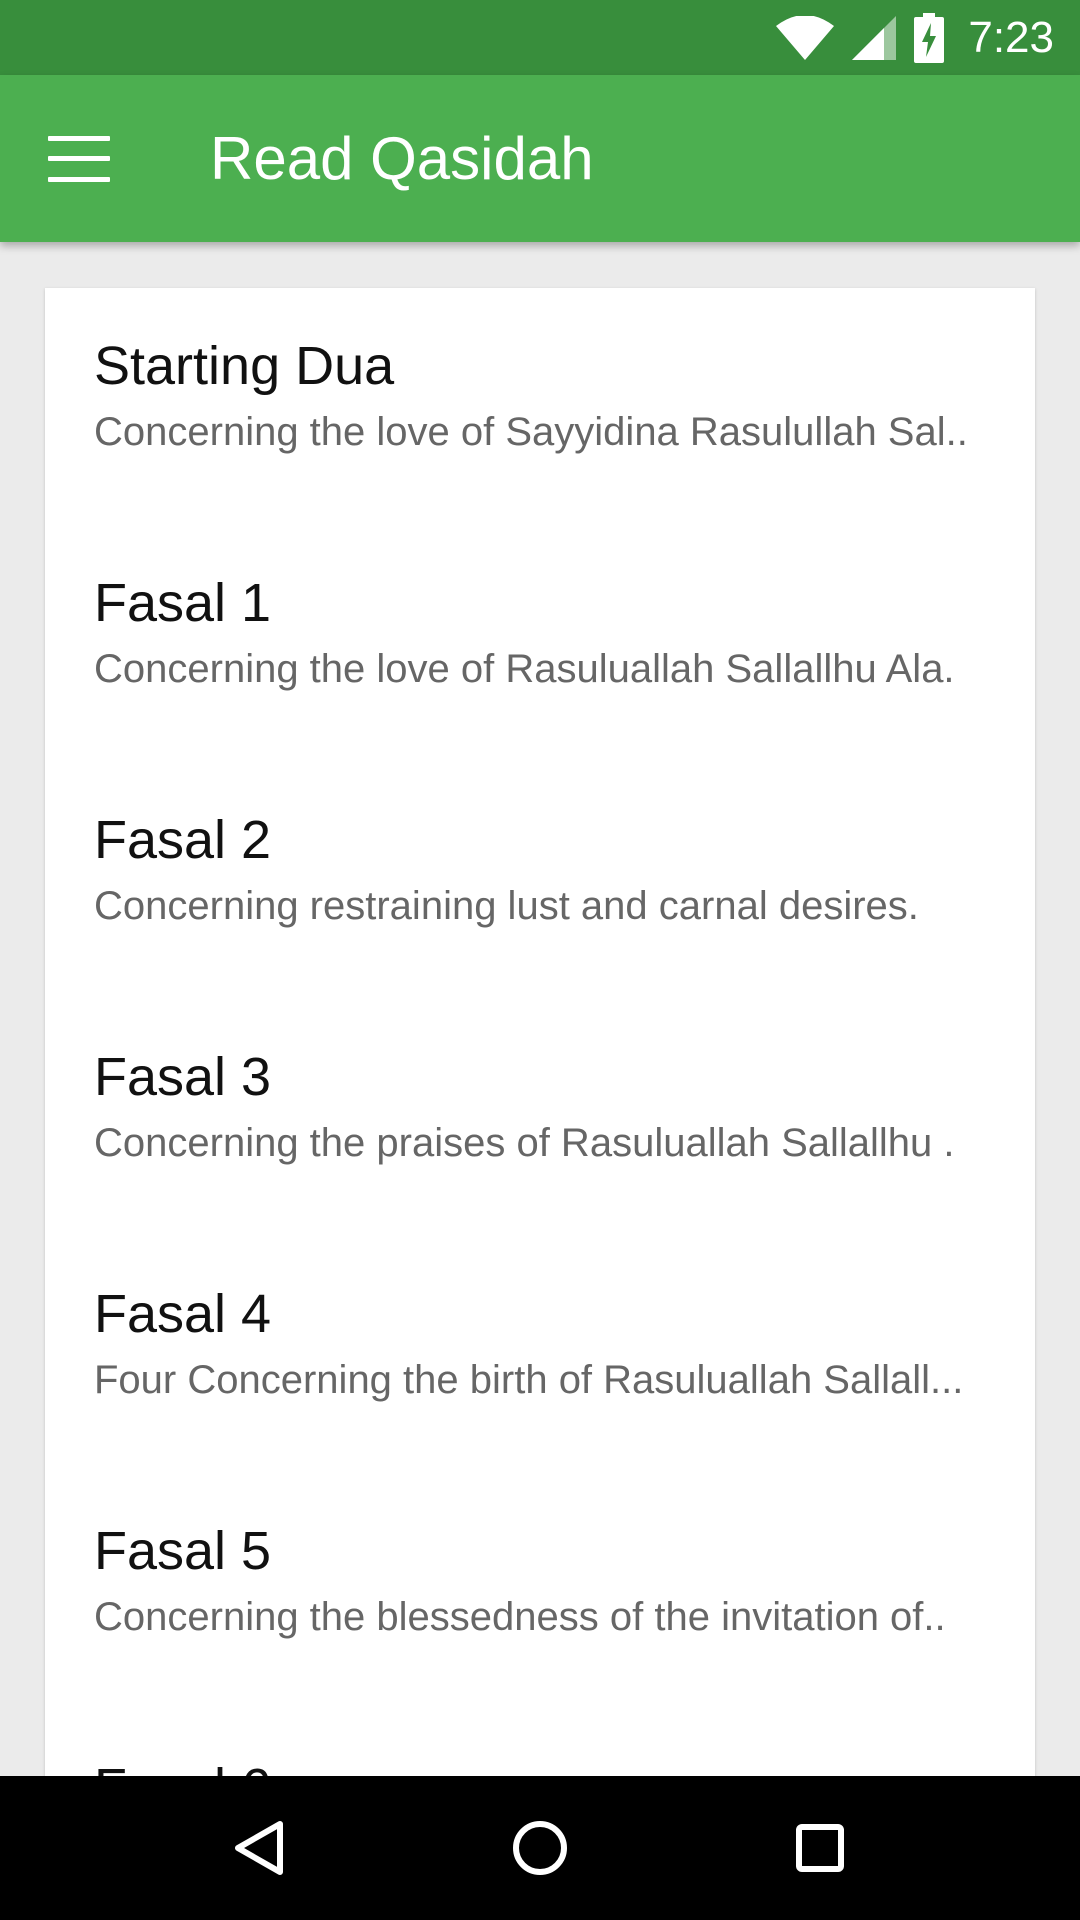  Describe the element at coordinates (542, 1766) in the screenshot. I see `list-item-title: Fasal 6` at that location.